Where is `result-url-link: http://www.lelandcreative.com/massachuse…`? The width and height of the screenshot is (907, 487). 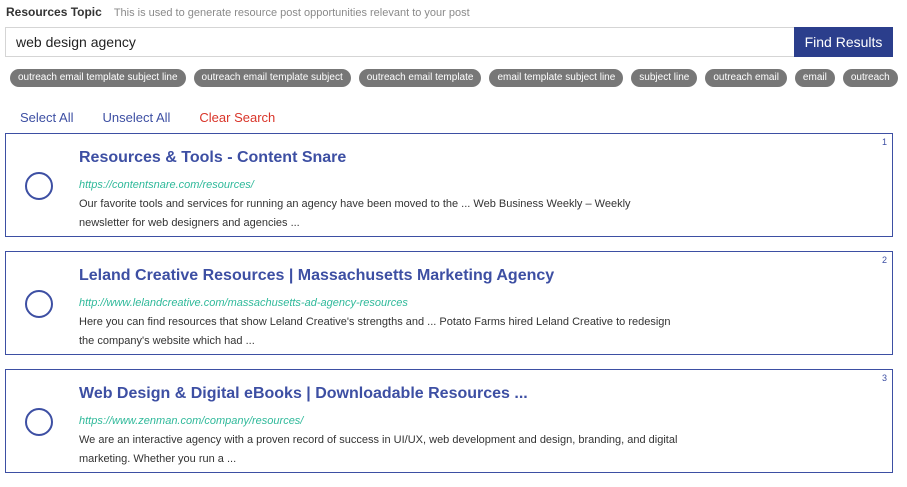
result-url-link: http://www.lelandcreative.com/massachuse… is located at coordinates (243, 303).